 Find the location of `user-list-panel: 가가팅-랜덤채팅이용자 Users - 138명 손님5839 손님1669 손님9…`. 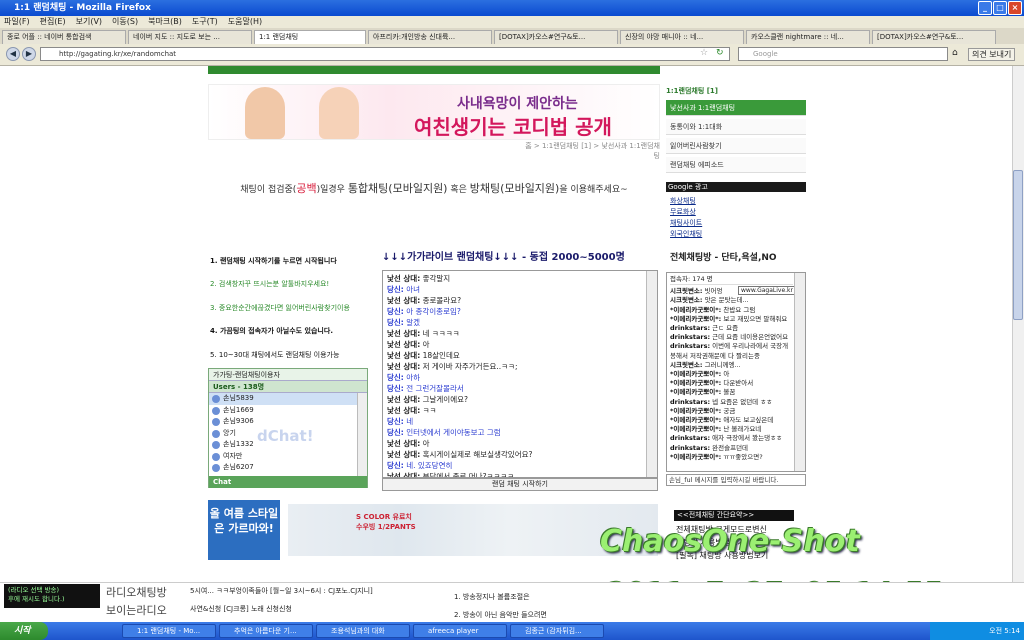

user-list-panel: 가가팅-랜덤채팅이용자 Users - 138명 손님5839 손님1669 손님9… is located at coordinates (288, 428).